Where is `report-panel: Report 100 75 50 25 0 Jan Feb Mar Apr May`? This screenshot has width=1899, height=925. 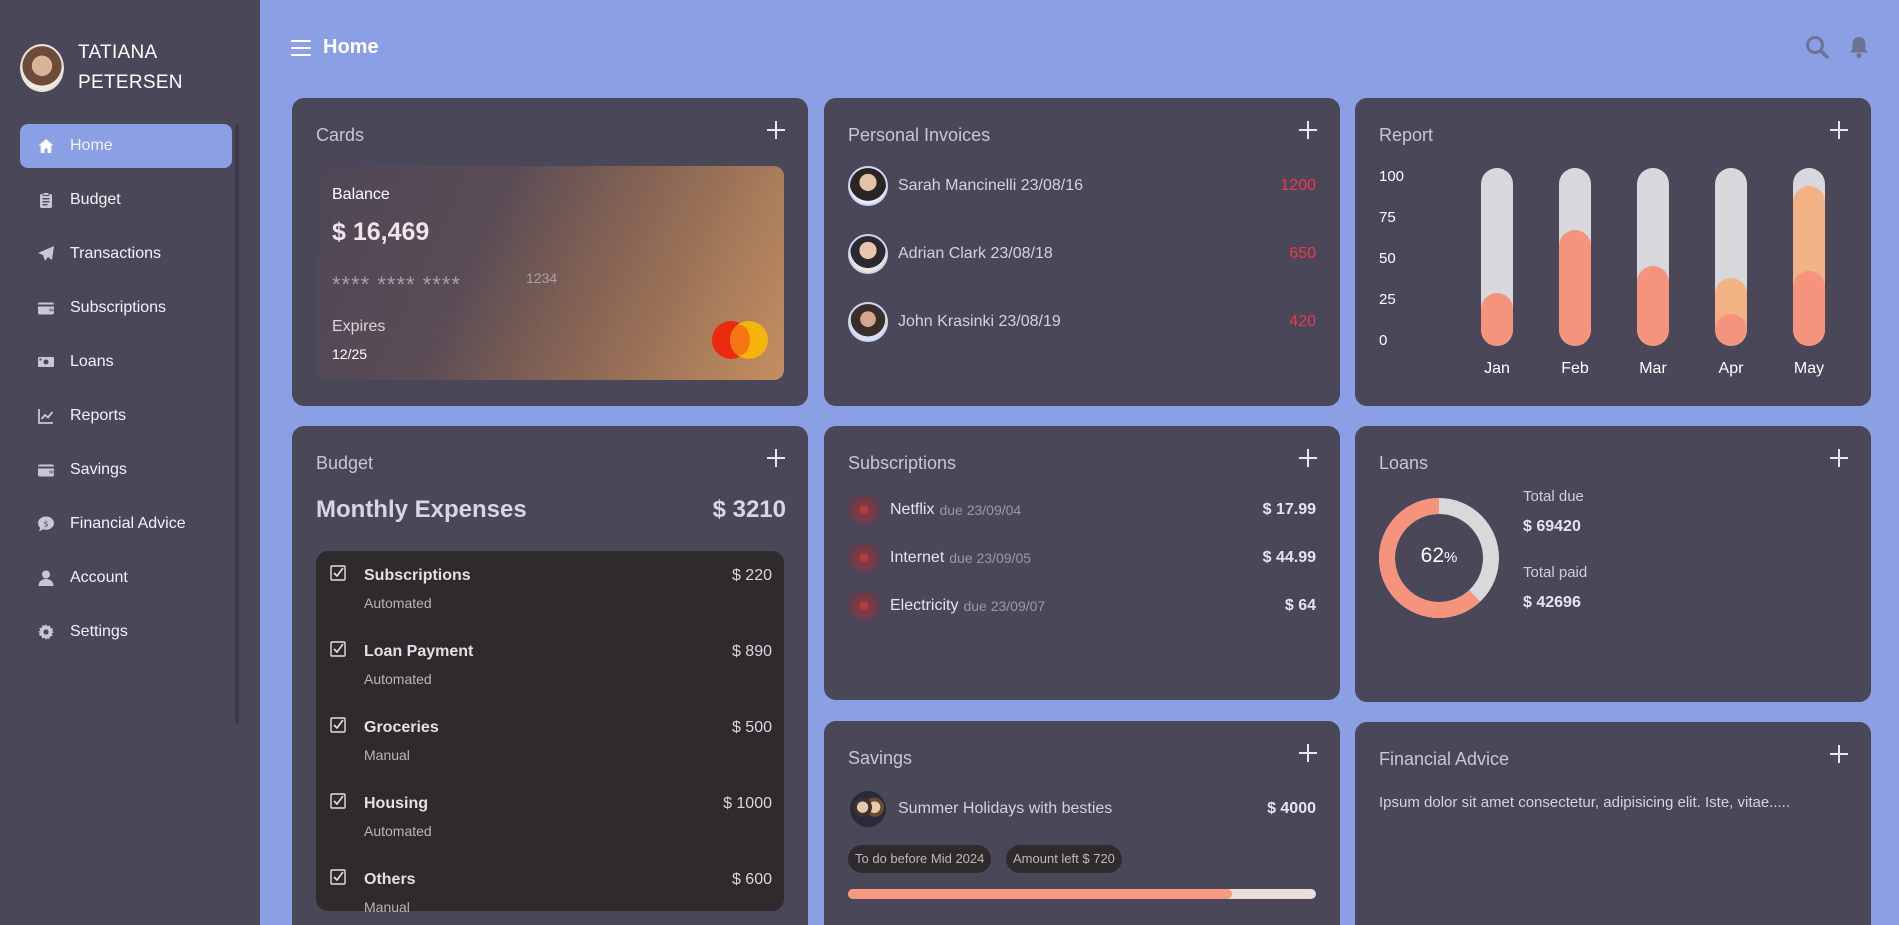
report-panel: Report 100 75 50 25 0 Jan Feb Mar Apr May is located at coordinates (1613, 252).